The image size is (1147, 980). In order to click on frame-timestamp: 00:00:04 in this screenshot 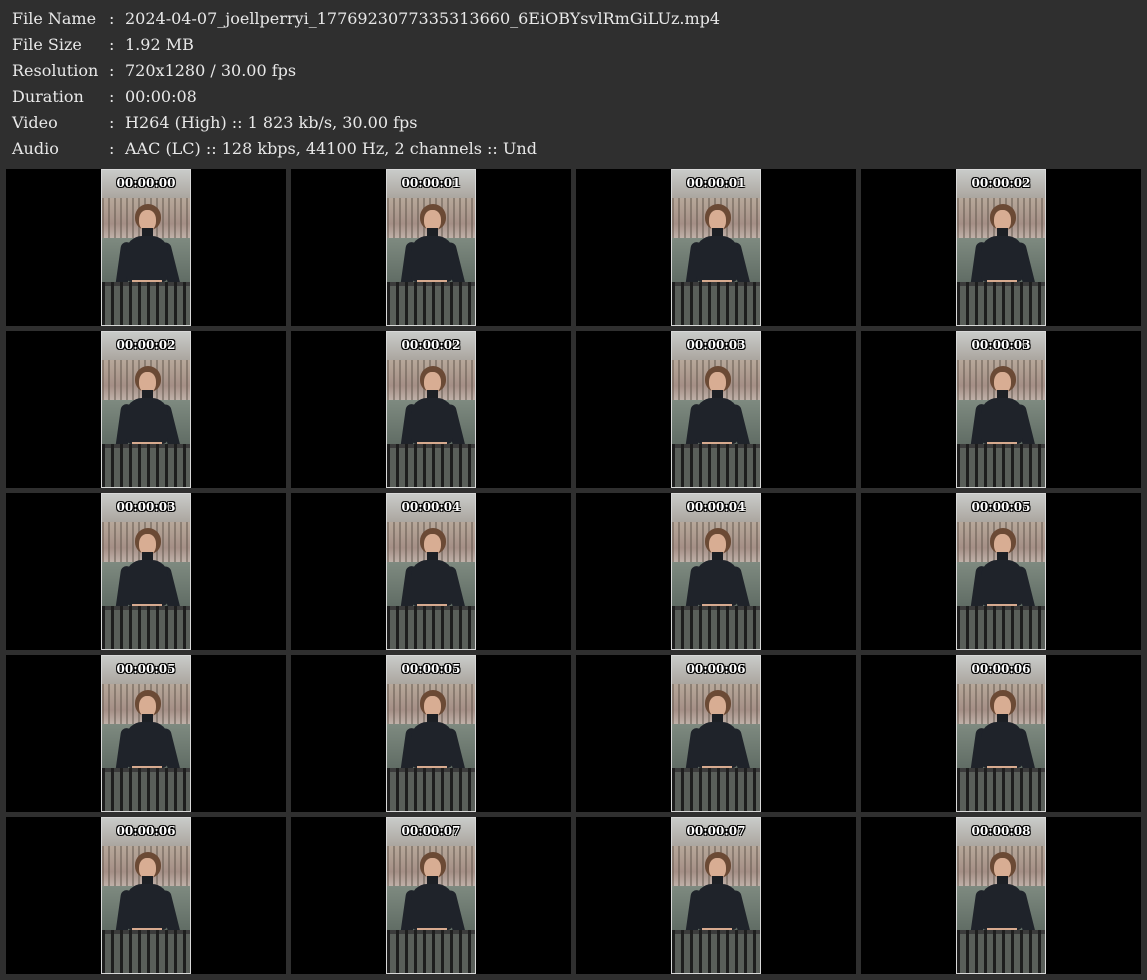, I will do `click(431, 507)`.